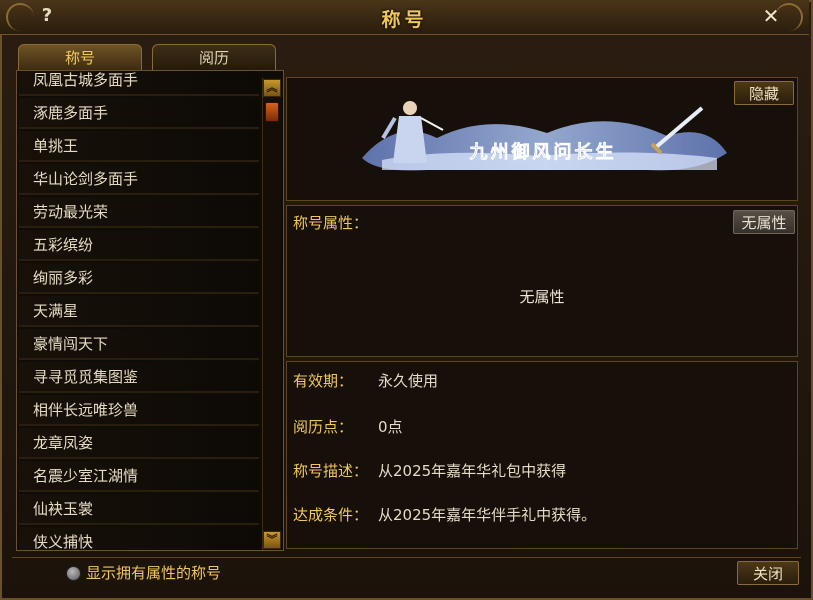 The height and width of the screenshot is (600, 813). I want to click on no-attribute-button: 无属性, so click(764, 222).